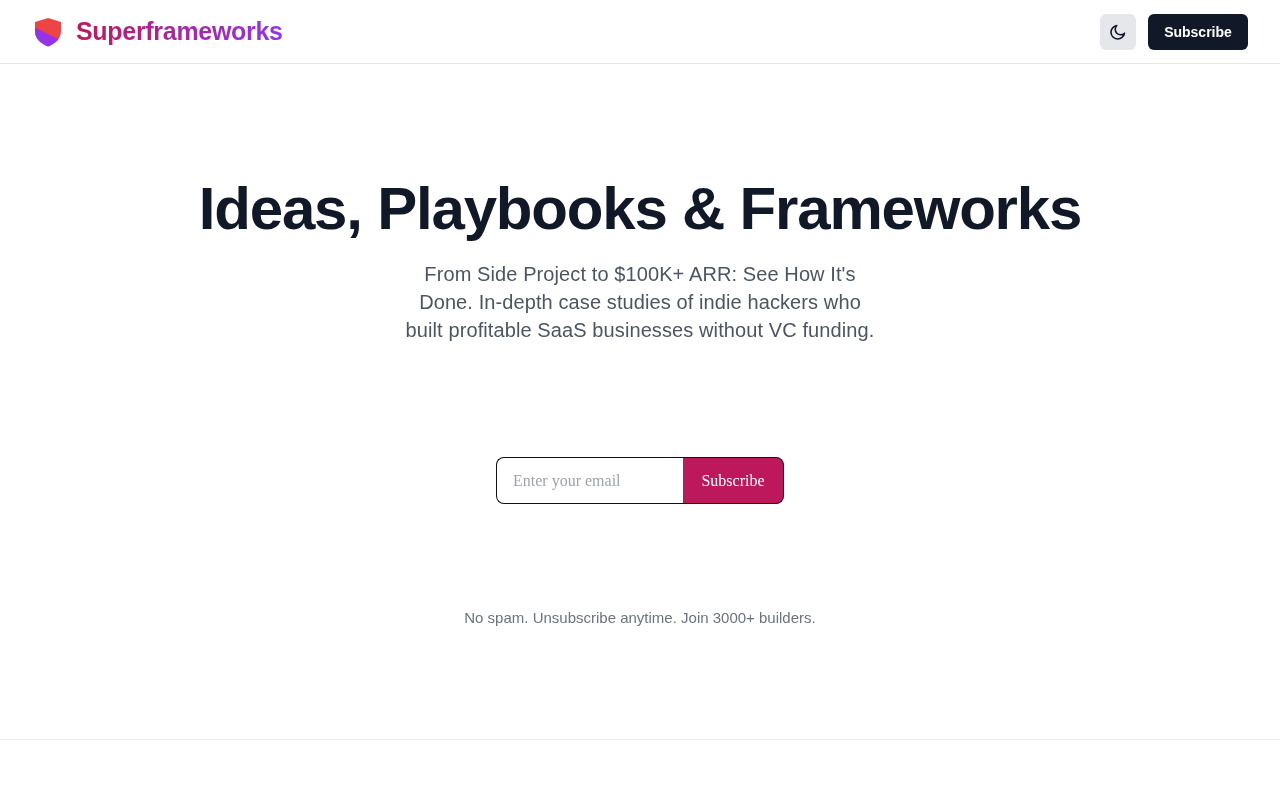 The width and height of the screenshot is (1280, 800). What do you see at coordinates (640, 209) in the screenshot?
I see `hero-title: Ideas, Playbooks & Frameworks` at bounding box center [640, 209].